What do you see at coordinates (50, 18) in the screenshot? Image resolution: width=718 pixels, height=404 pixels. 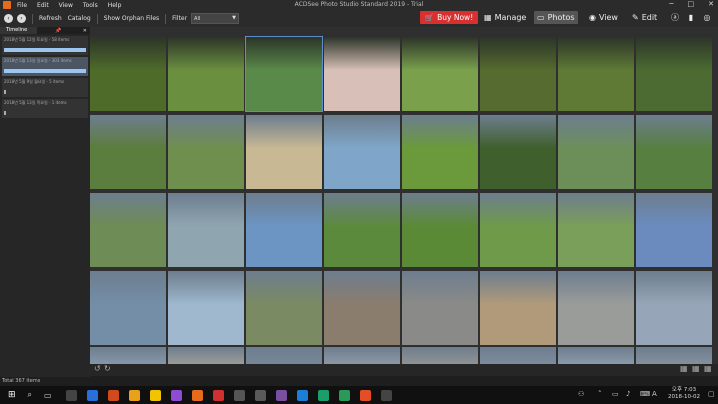 I see `refresh-button: Refresh` at bounding box center [50, 18].